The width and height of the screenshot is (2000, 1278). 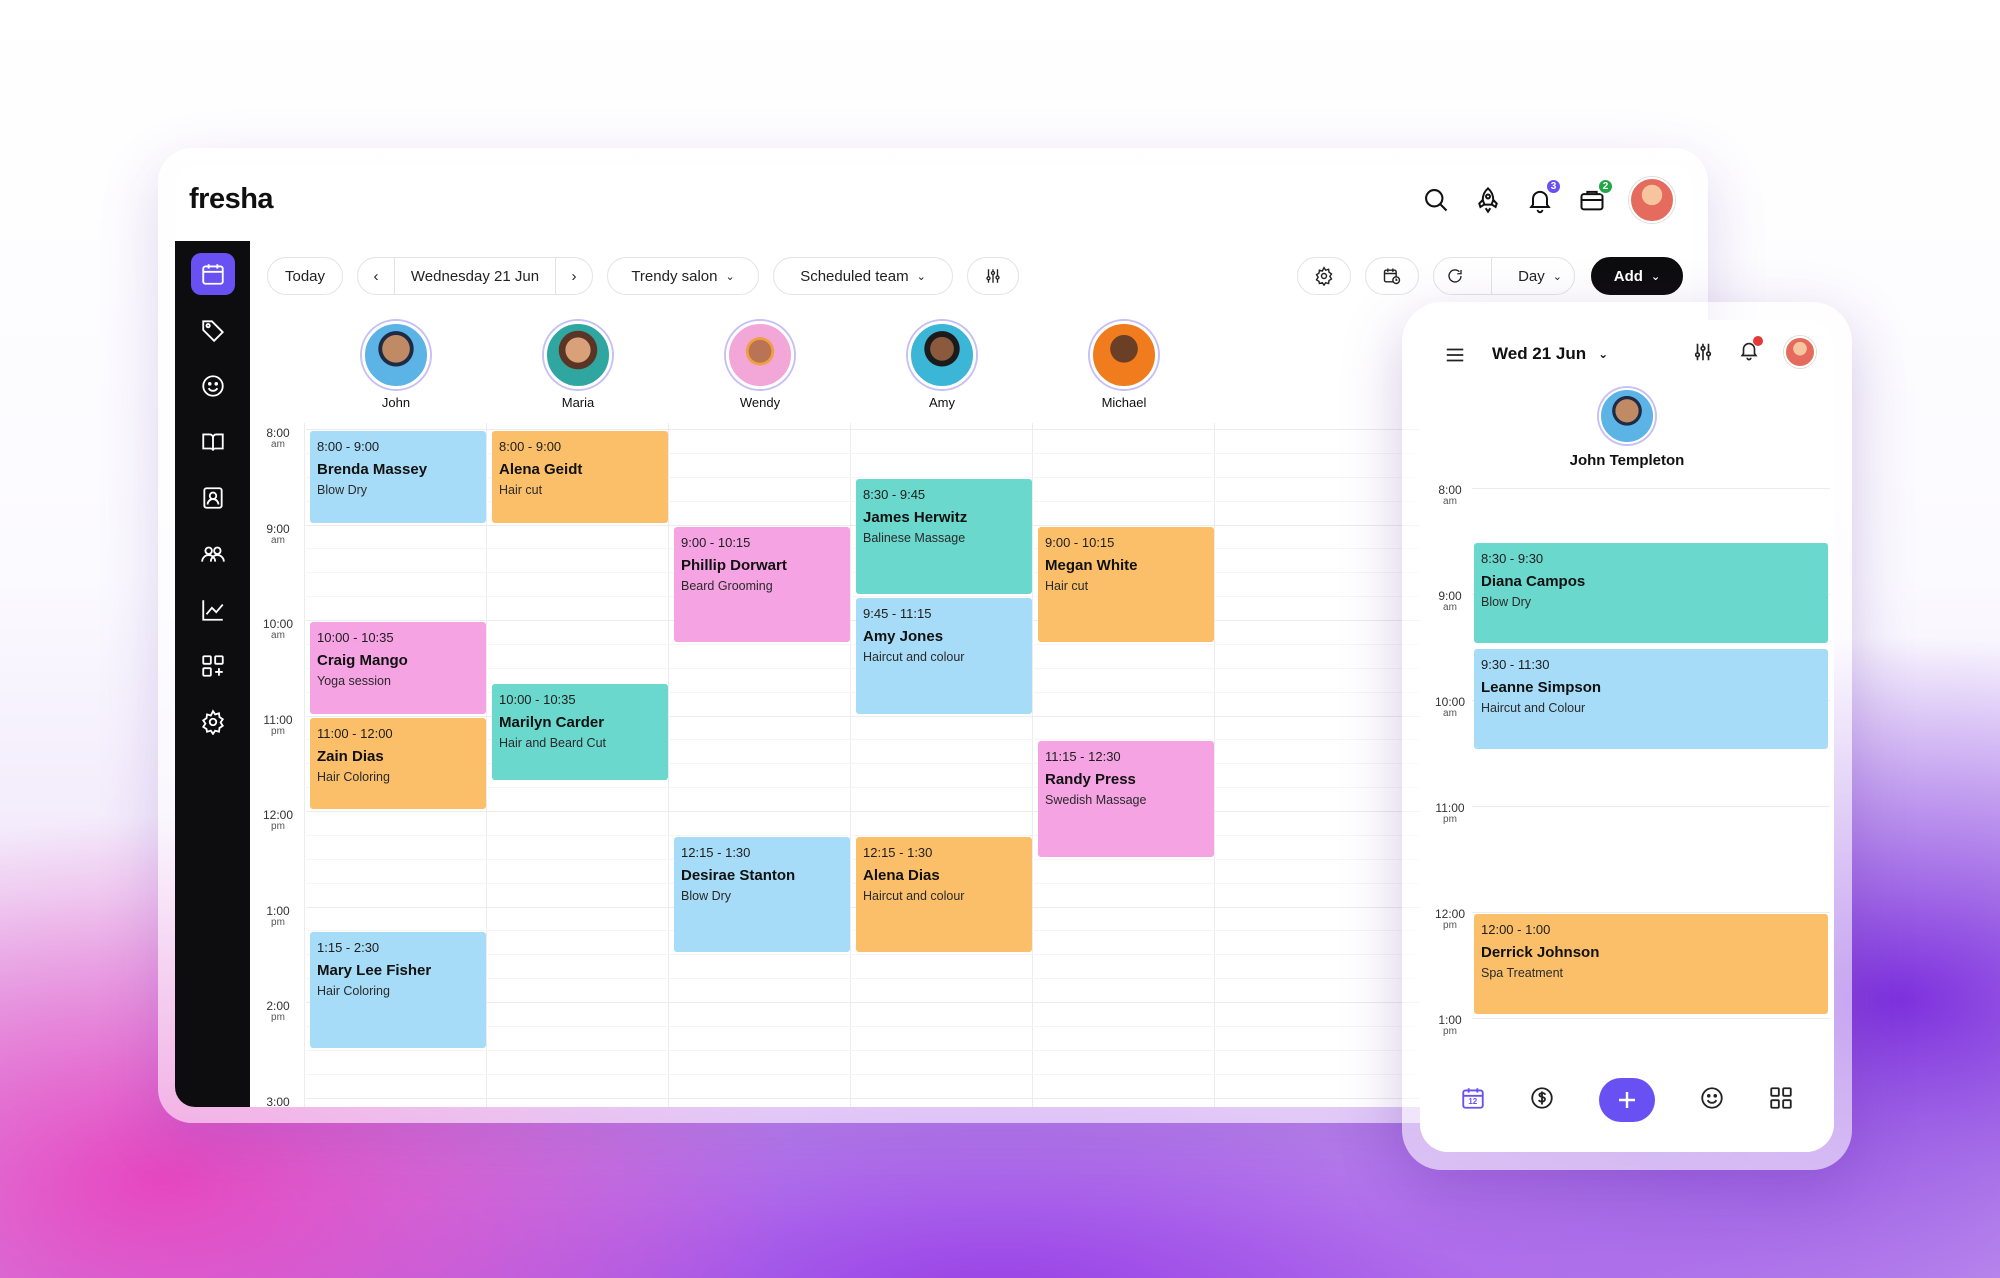 What do you see at coordinates (914, 895) in the screenshot?
I see `appointment-service: Haircut and colour` at bounding box center [914, 895].